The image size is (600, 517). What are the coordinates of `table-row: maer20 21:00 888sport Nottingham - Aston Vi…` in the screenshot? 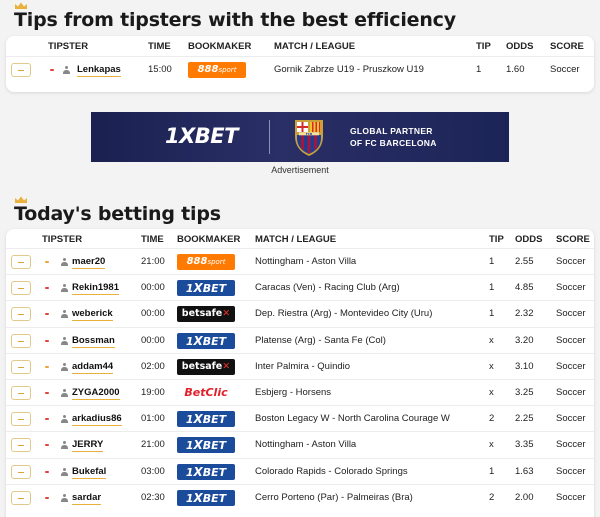 It's located at (300, 261).